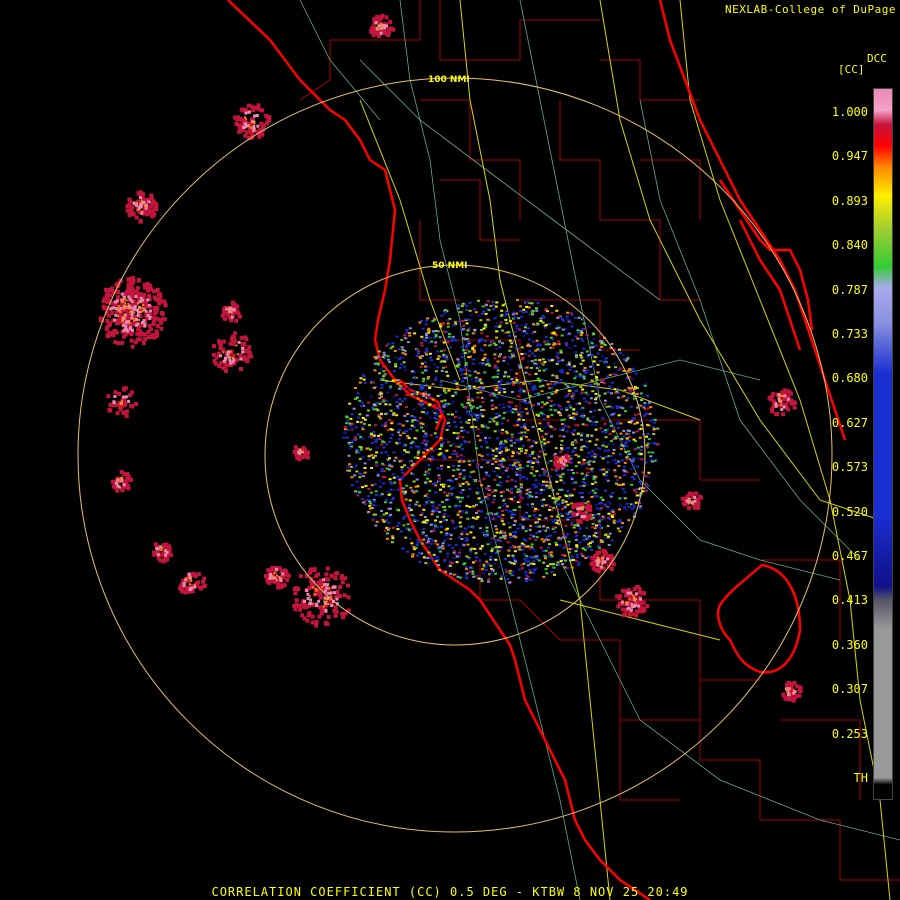 The image size is (900, 900). What do you see at coordinates (877, 58) in the screenshot?
I see `product-code: DCC` at bounding box center [877, 58].